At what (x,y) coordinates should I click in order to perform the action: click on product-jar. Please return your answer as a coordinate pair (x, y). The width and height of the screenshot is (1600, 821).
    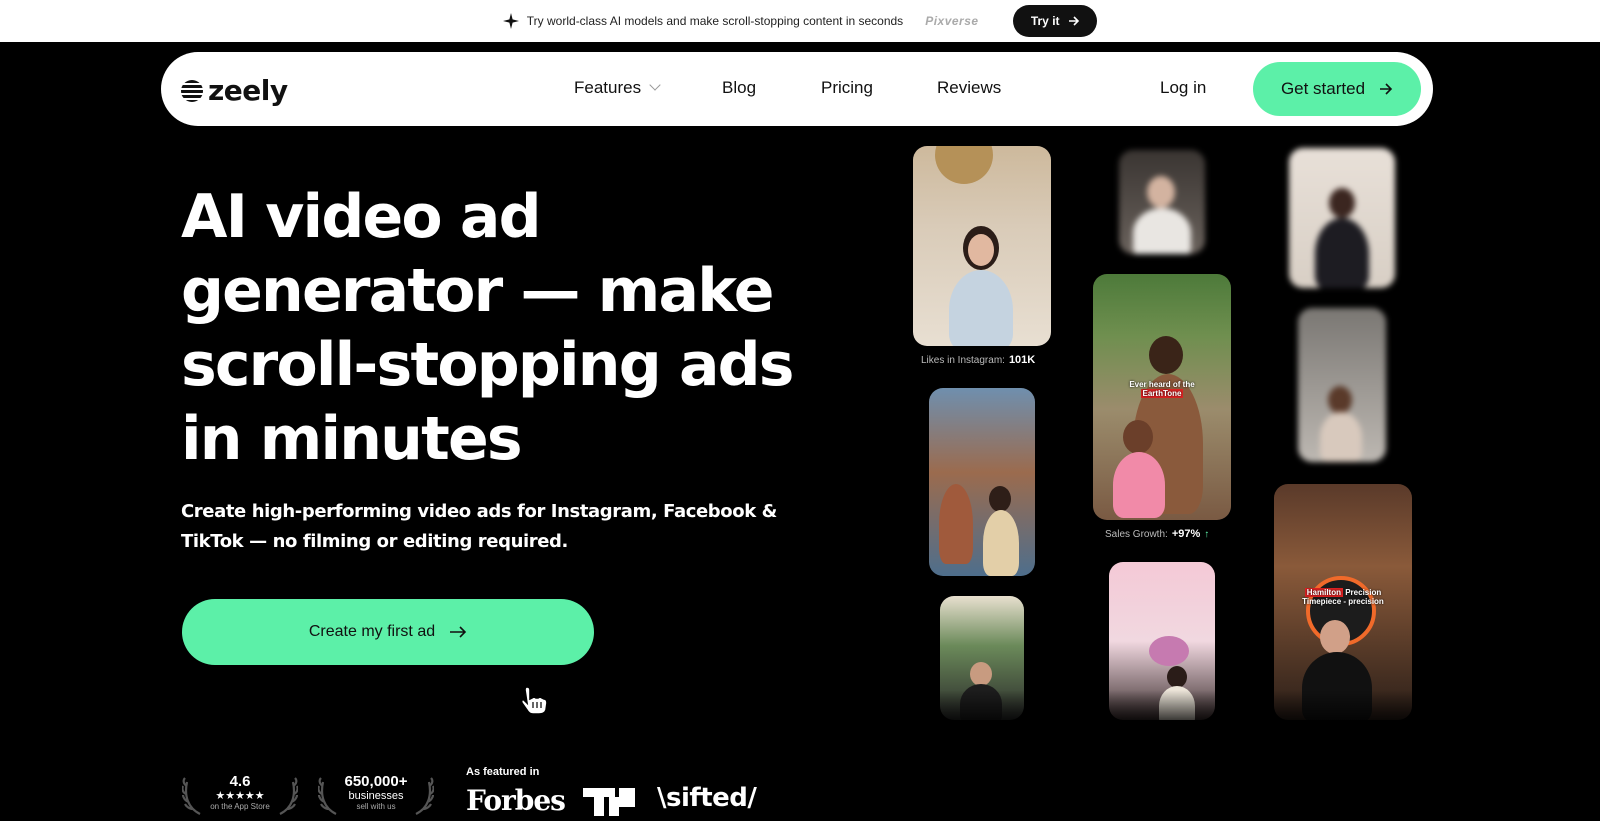
    Looking at the image, I should click on (964, 165).